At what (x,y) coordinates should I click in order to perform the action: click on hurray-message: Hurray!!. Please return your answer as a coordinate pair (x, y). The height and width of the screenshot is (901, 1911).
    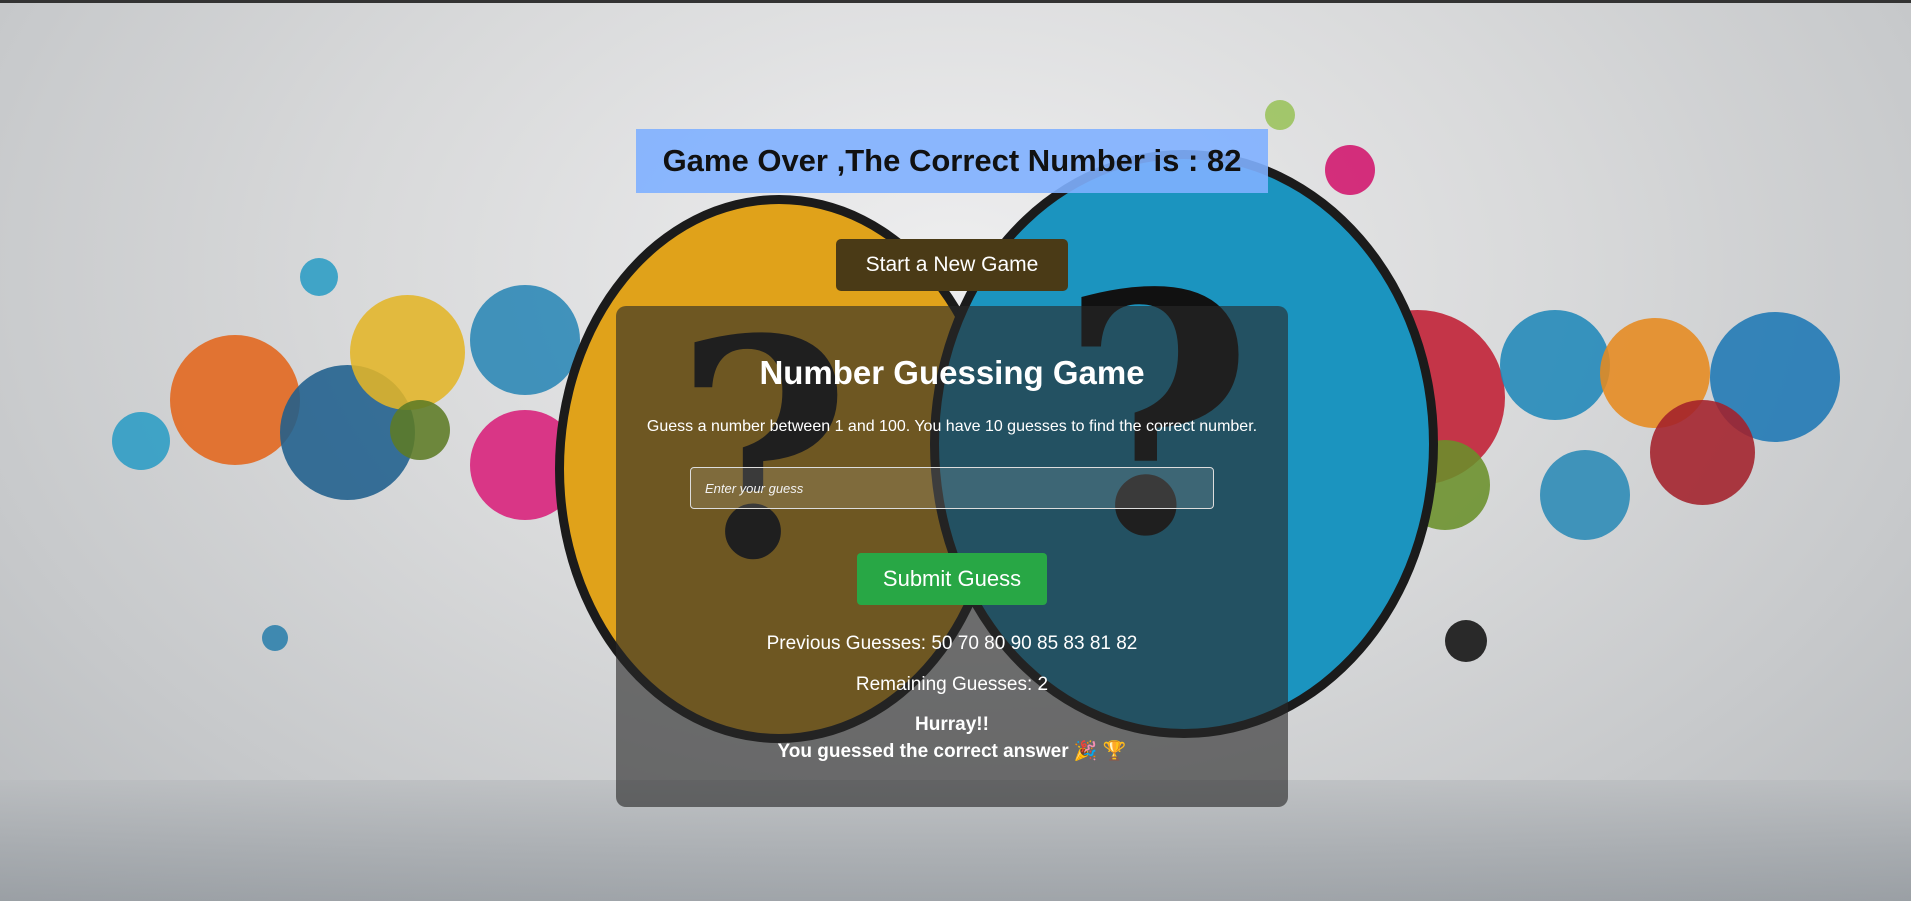
    Looking at the image, I should click on (952, 724).